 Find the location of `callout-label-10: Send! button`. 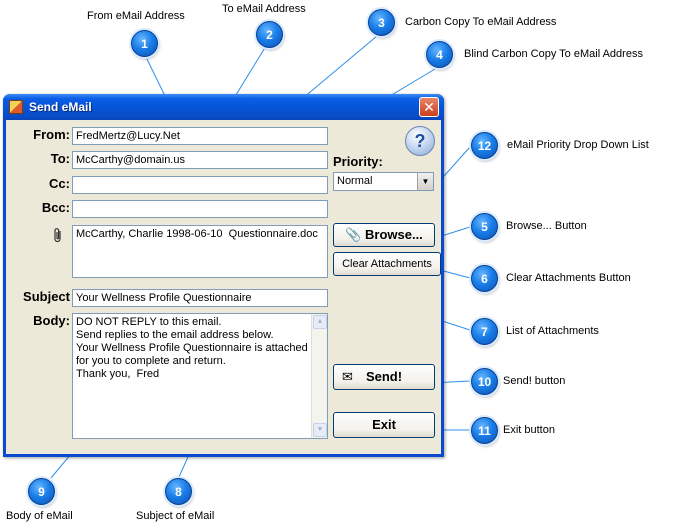

callout-label-10: Send! button is located at coordinates (534, 381).